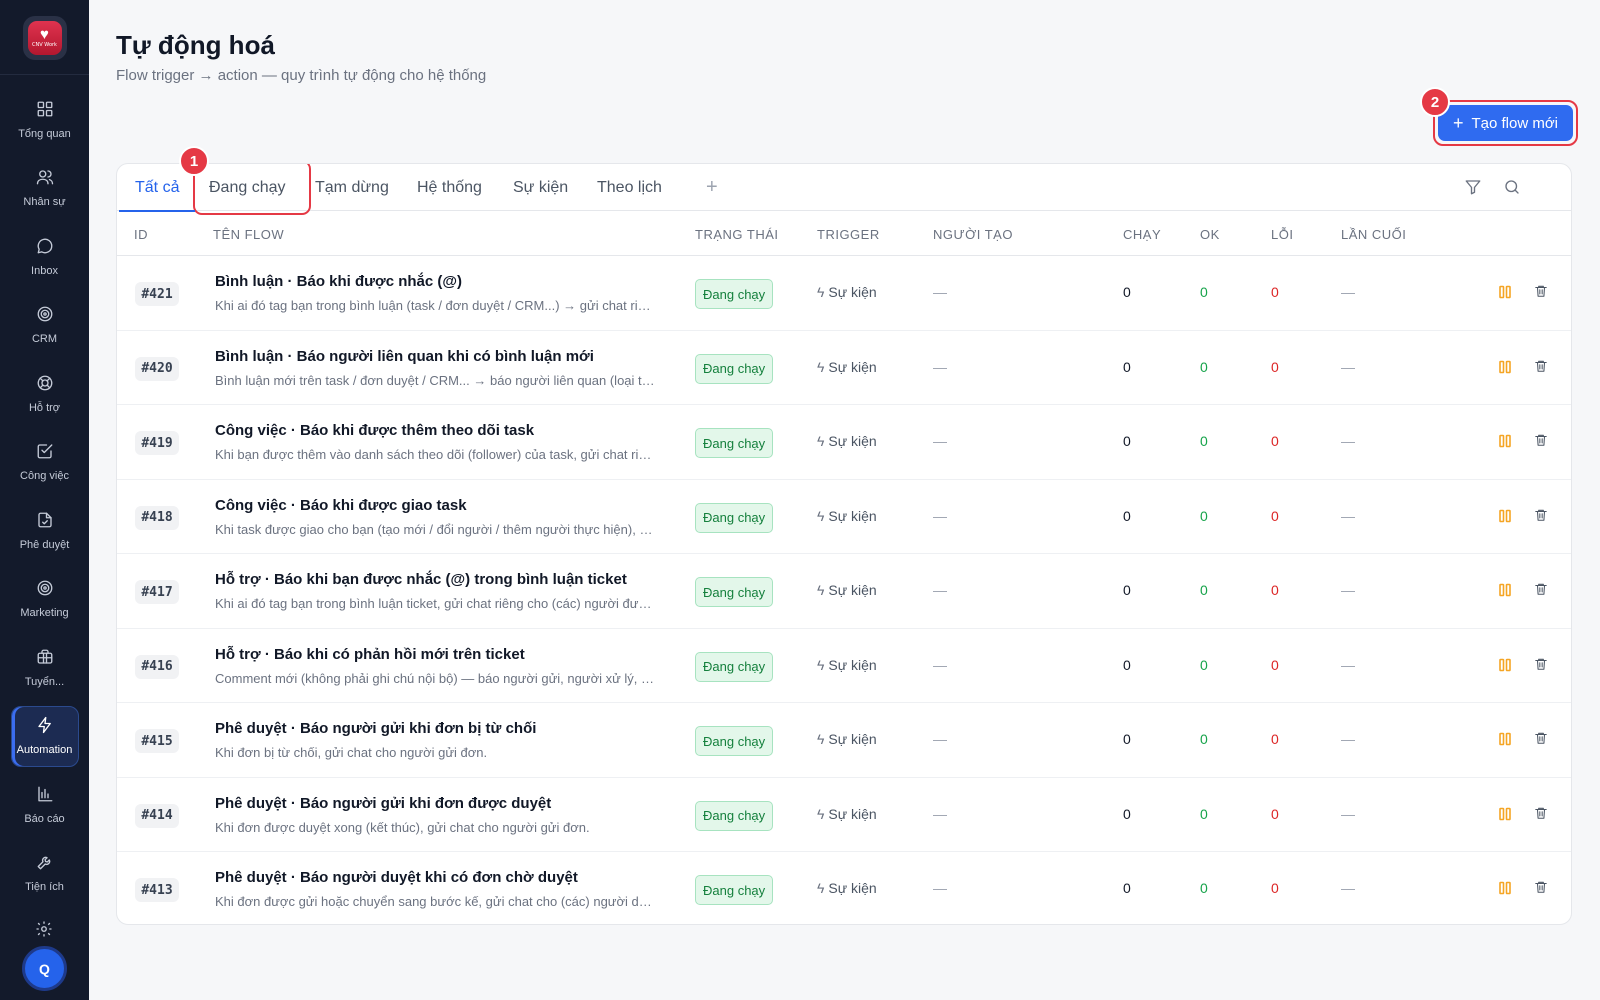  What do you see at coordinates (1275, 590) in the screenshot?
I see `error-count: 0` at bounding box center [1275, 590].